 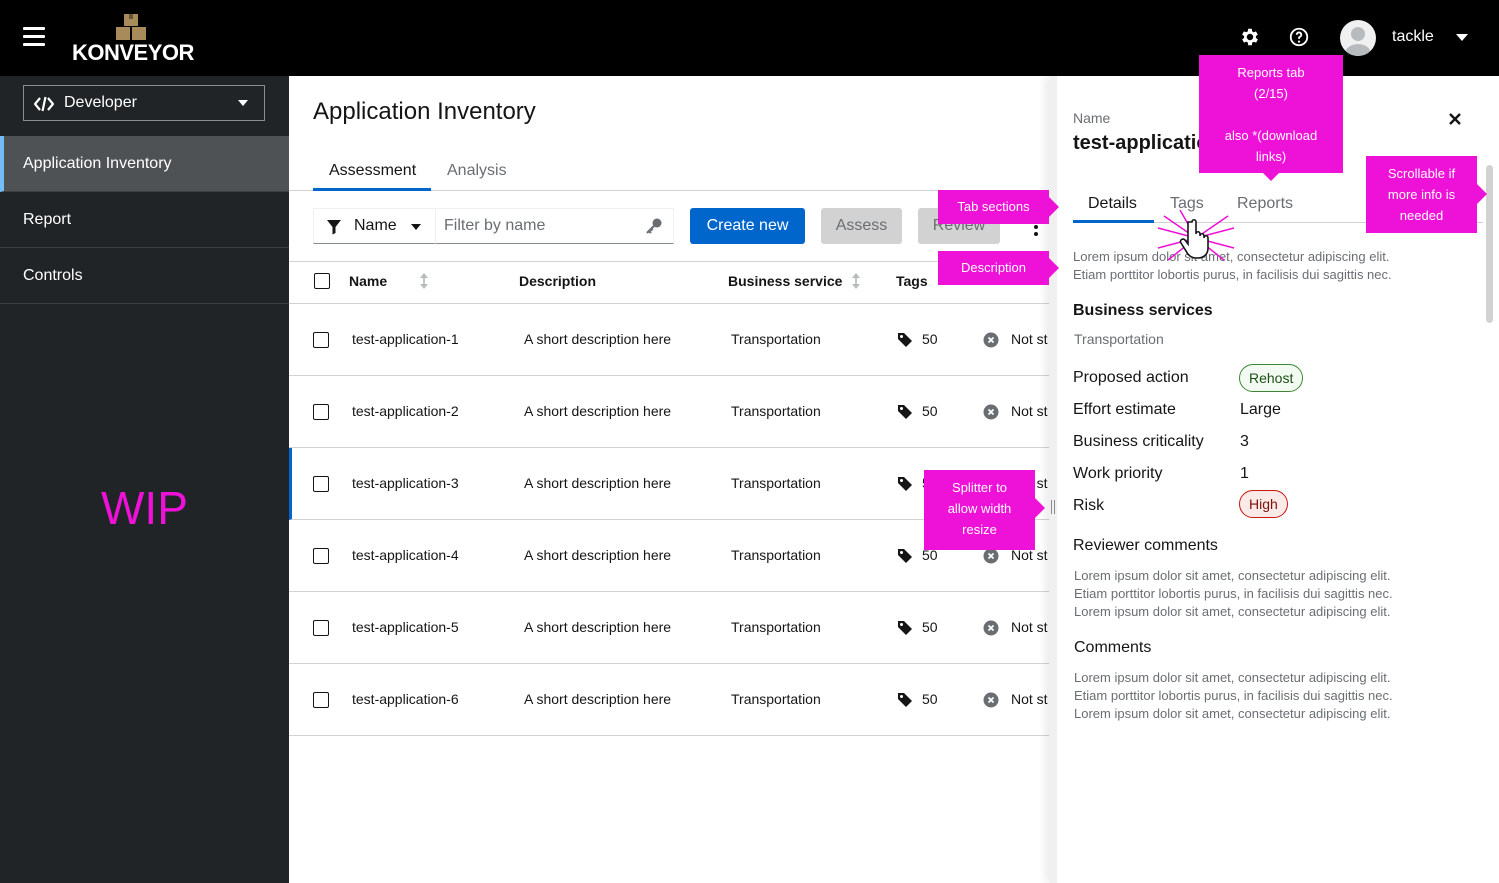 I want to click on sidebar-item-report: Report, so click(x=144, y=220).